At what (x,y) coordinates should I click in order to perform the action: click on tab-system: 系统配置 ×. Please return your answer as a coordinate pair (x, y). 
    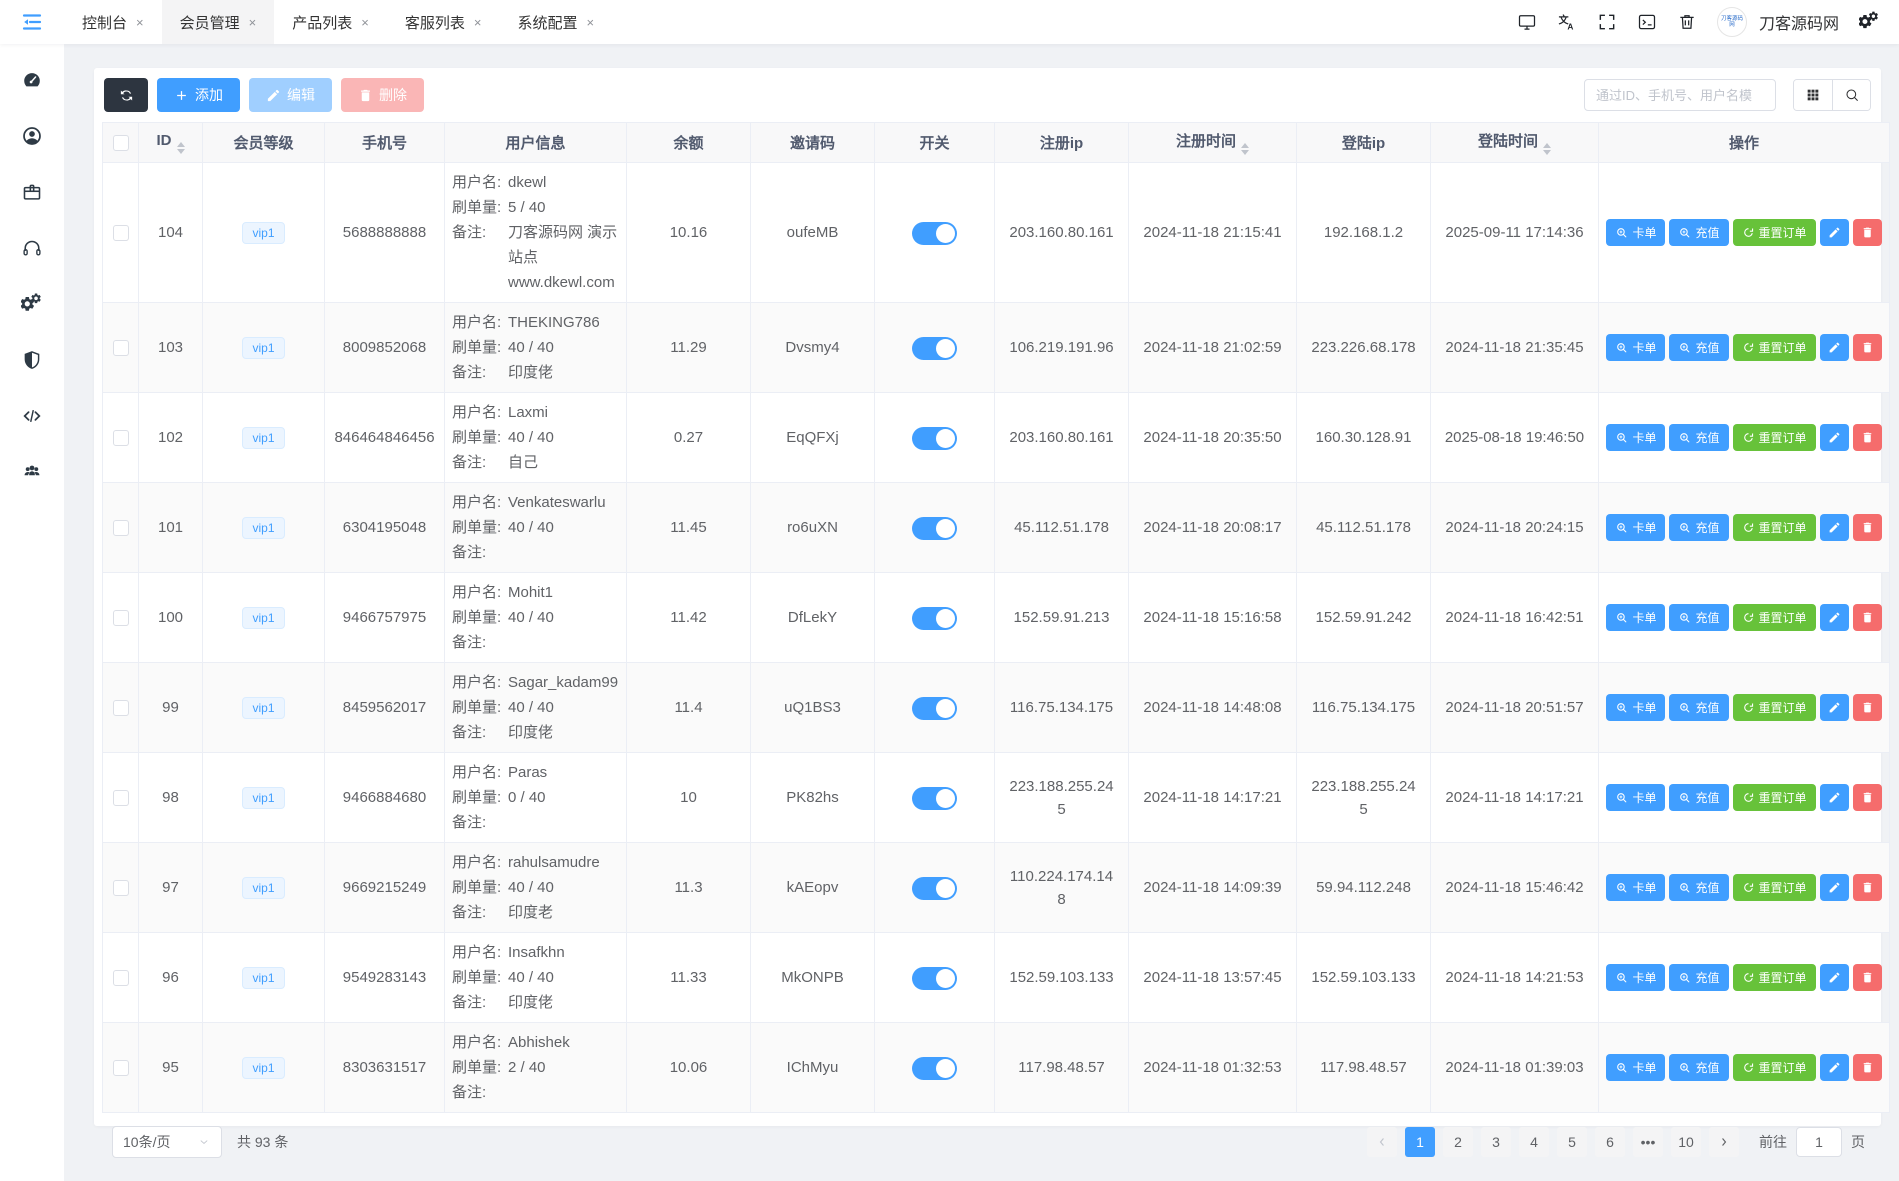
    Looking at the image, I should click on (555, 22).